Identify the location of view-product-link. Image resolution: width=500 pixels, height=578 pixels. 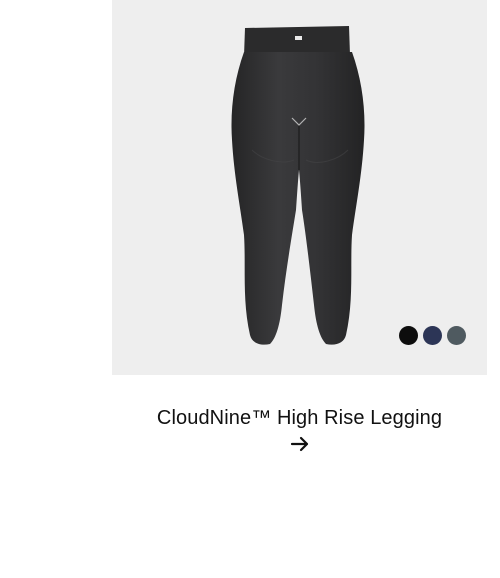
(299, 444).